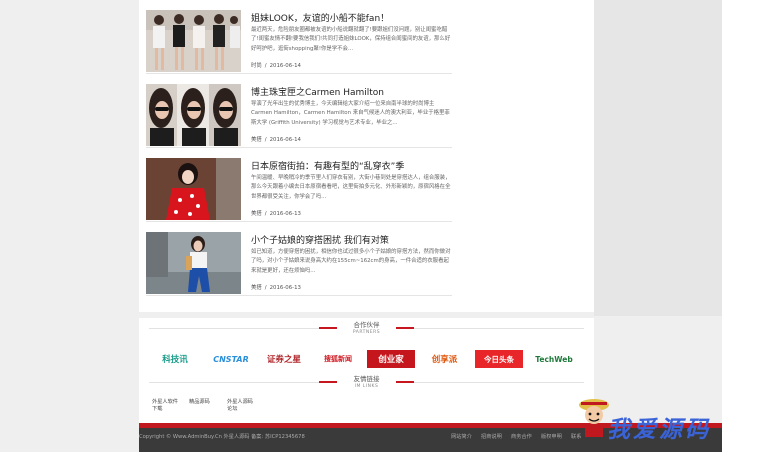 This screenshot has width=757, height=452. What do you see at coordinates (157, 408) in the screenshot?
I see `friend-link: 下载` at bounding box center [157, 408].